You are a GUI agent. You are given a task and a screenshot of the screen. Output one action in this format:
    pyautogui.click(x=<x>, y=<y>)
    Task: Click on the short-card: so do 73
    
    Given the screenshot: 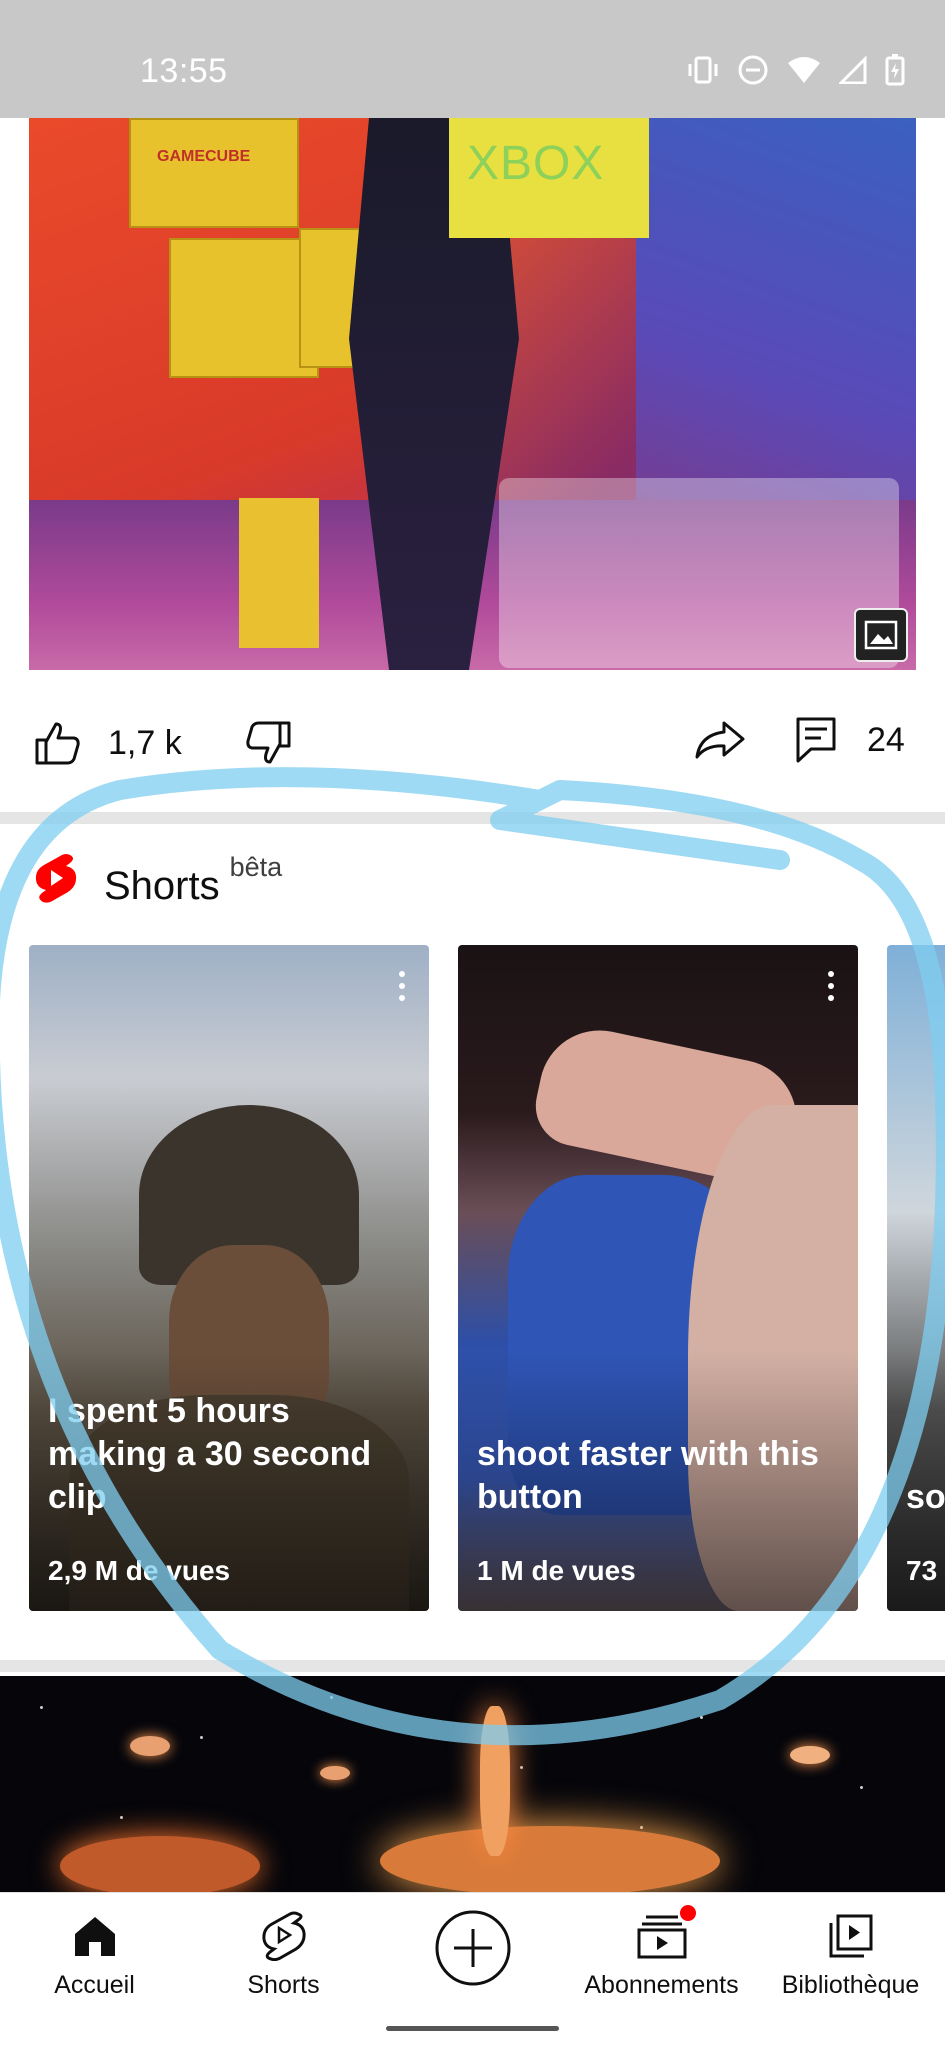 What is the action you would take?
    pyautogui.click(x=916, y=1278)
    